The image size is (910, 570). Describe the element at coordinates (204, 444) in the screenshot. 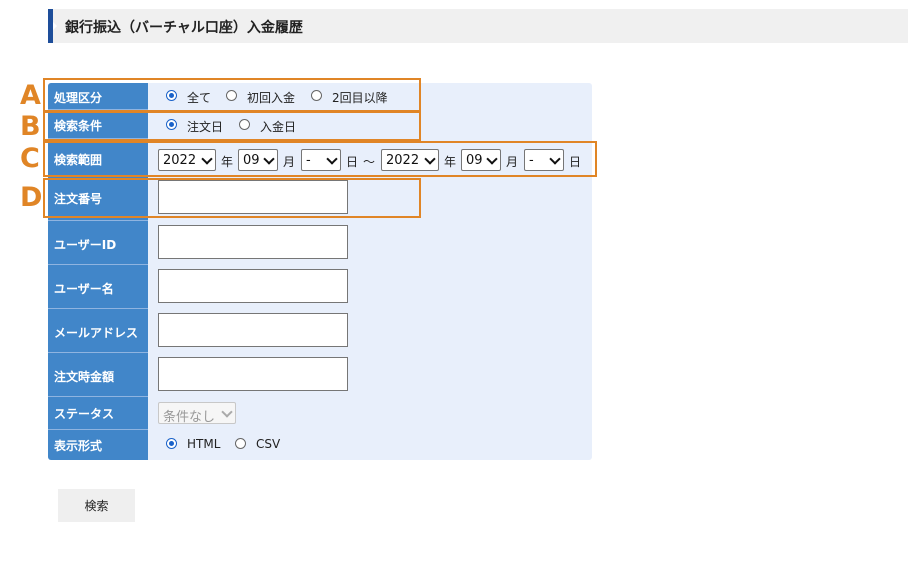

I see `radio-format-html-label: HTML` at that location.